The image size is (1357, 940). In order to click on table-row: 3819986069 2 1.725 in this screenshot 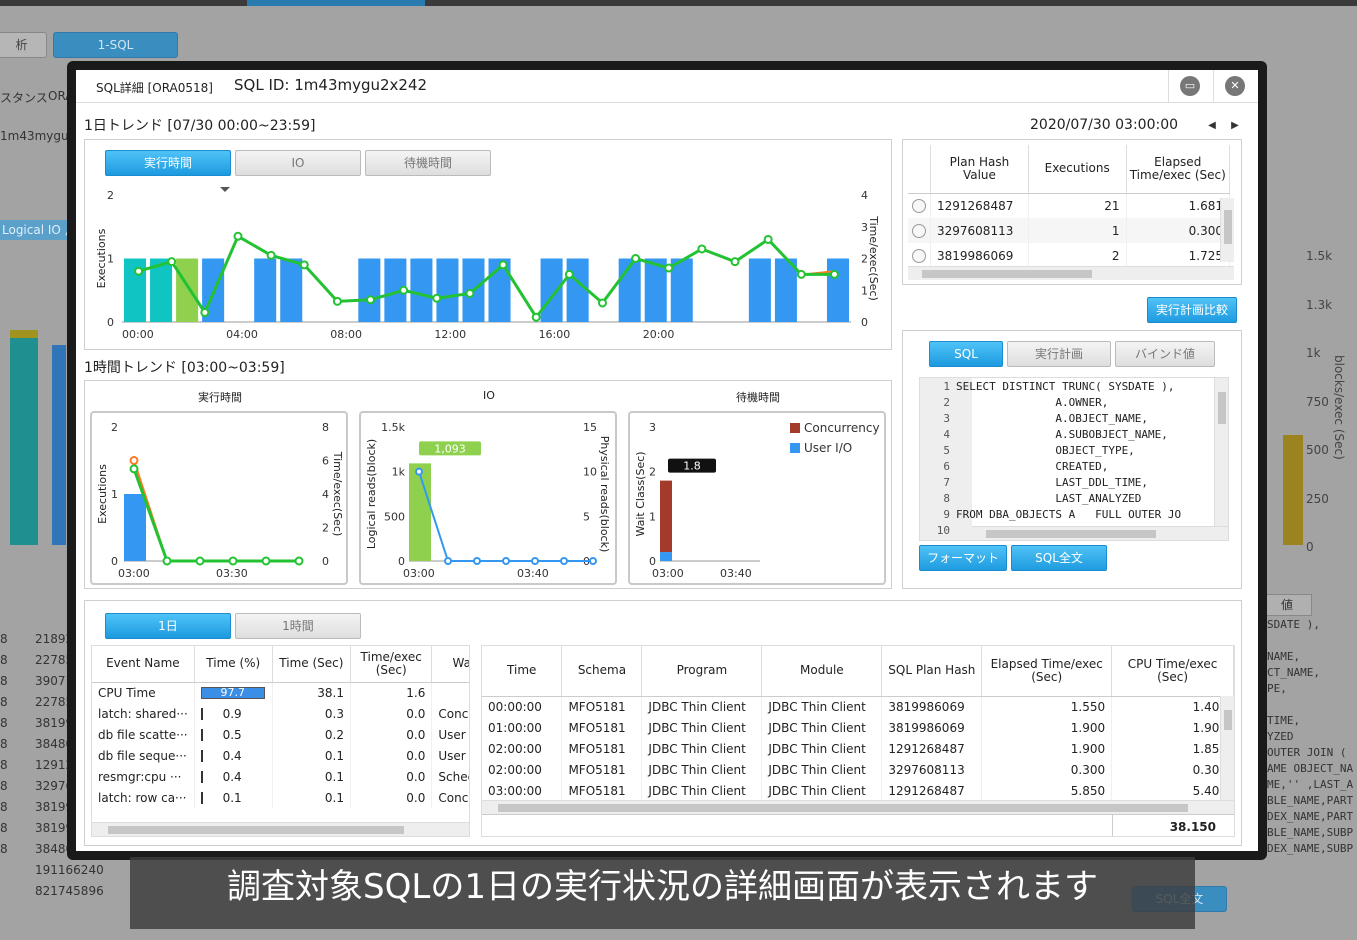, I will do `click(1069, 255)`.